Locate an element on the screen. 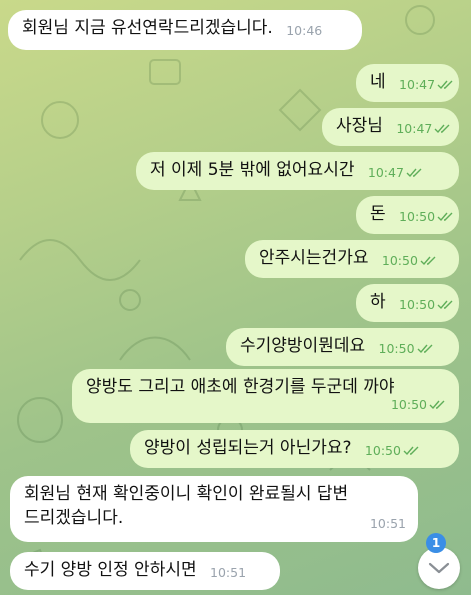 This screenshot has width=471, height=595. message-text: 수기양방이뭔데요 is located at coordinates (303, 346).